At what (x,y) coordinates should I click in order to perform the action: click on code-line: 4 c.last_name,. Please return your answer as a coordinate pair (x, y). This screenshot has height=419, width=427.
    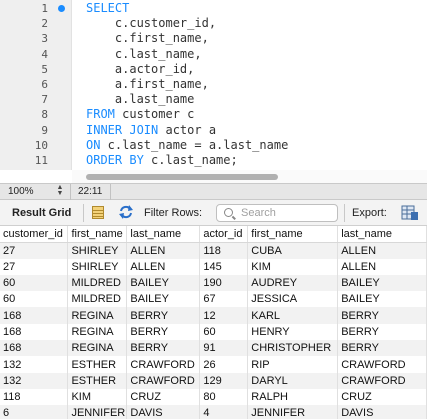
    Looking at the image, I should click on (213, 54).